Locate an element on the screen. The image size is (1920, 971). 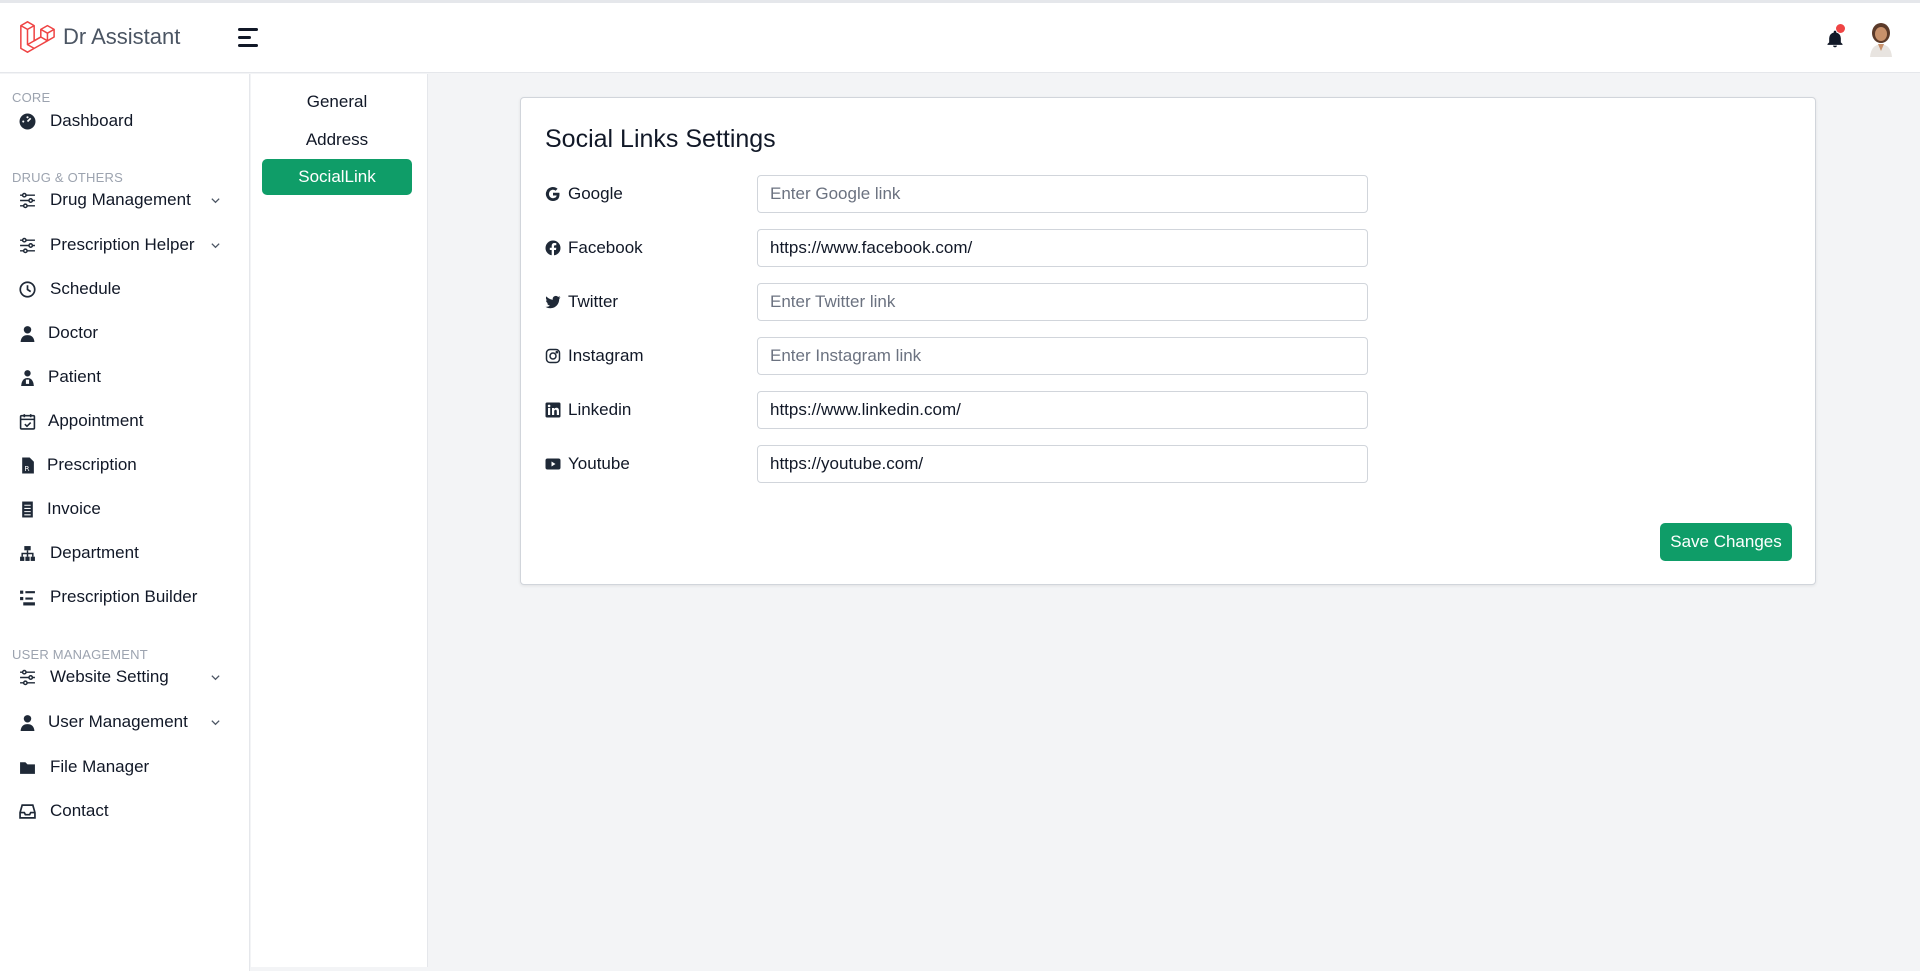
sidebar-item-label: Doctor is located at coordinates (73, 332).